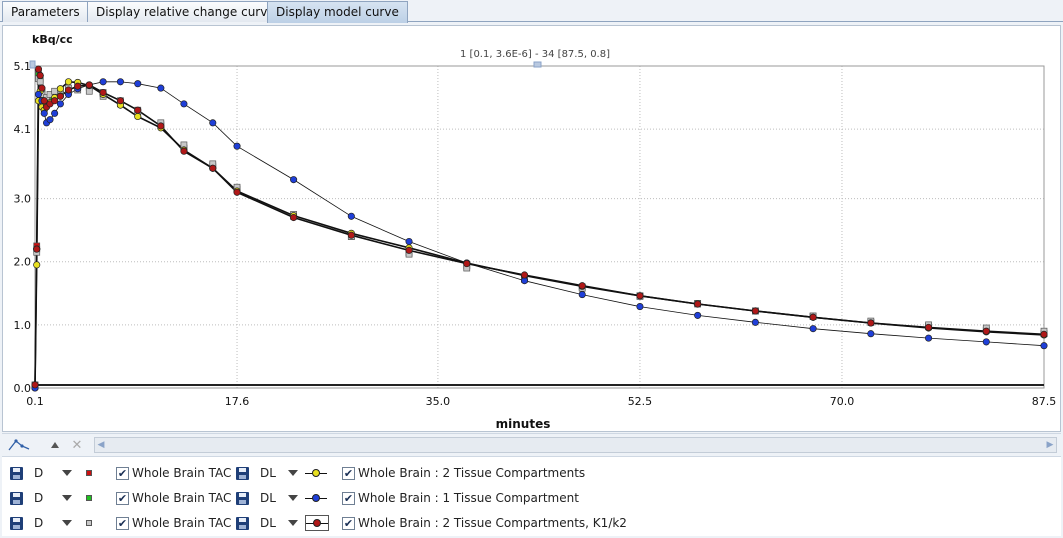 This screenshot has height=538, width=1063. I want to click on x-tick-label: 35.0, so click(438, 401).